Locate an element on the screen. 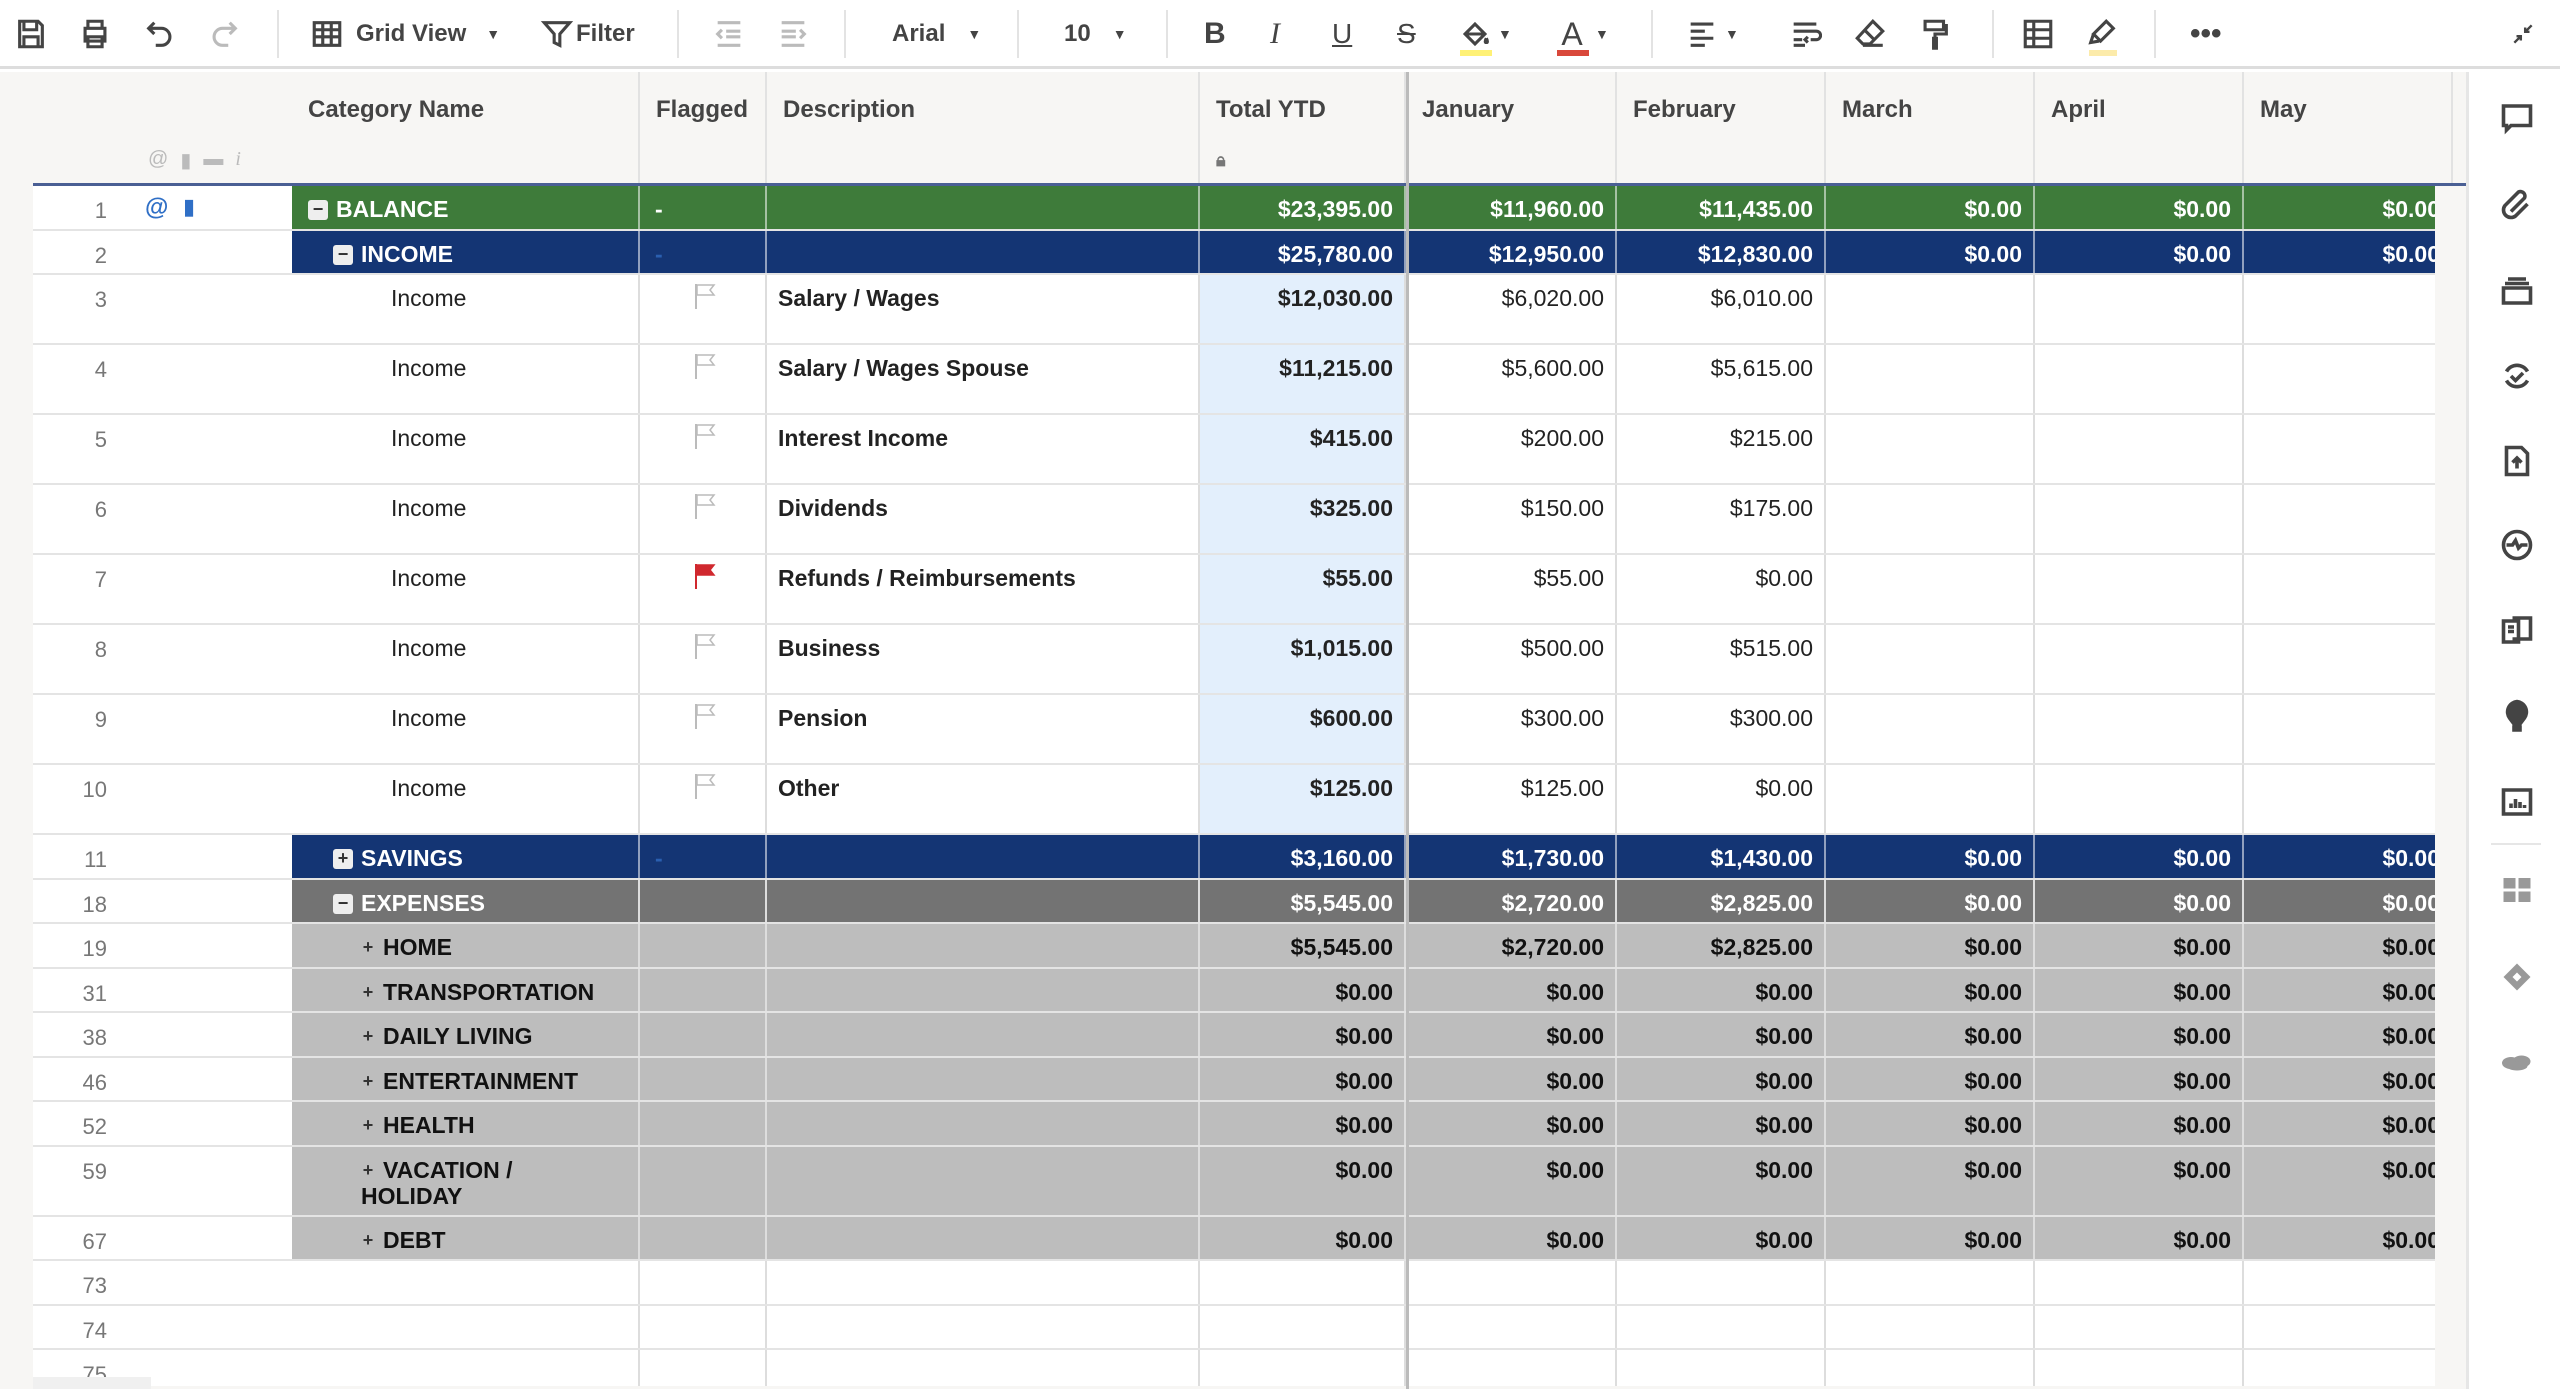 The width and height of the screenshot is (2560, 1389). cell-january: $2,720.00 is located at coordinates (1511, 945).